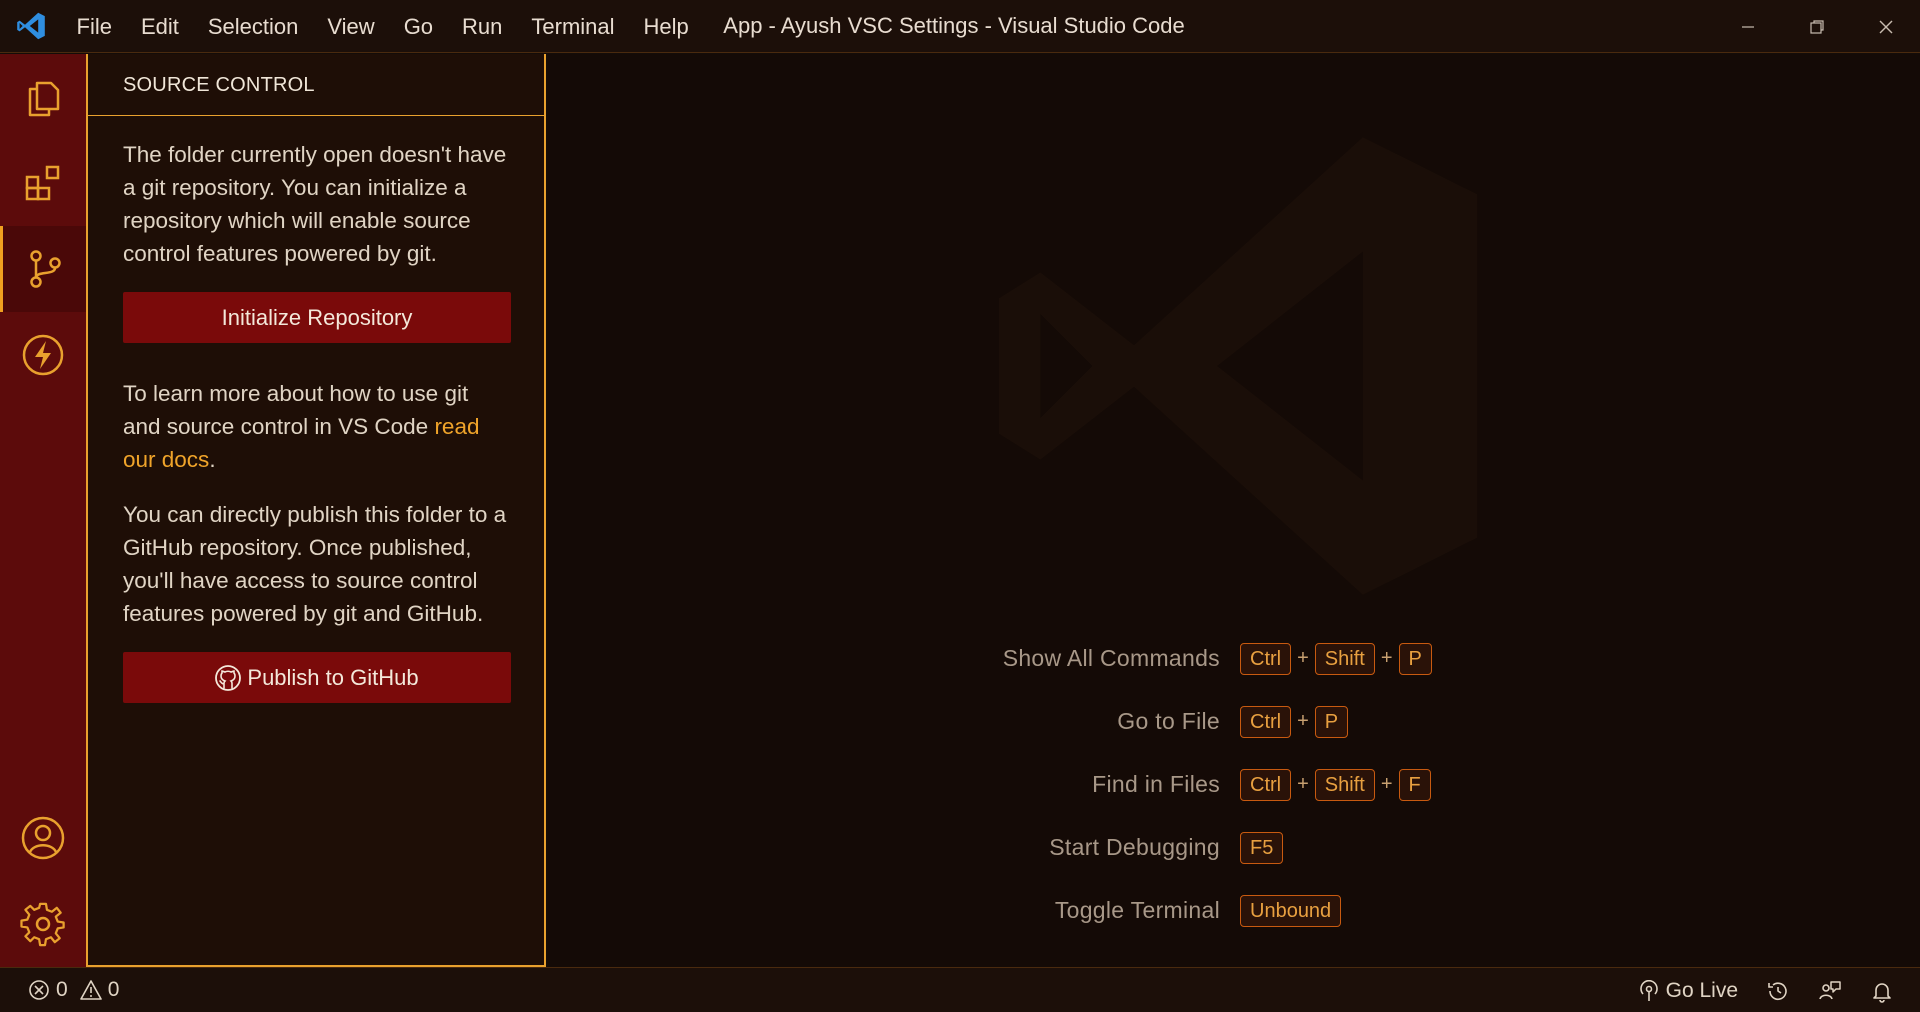 This screenshot has width=1920, height=1012. I want to click on menu-go: Go, so click(418, 26).